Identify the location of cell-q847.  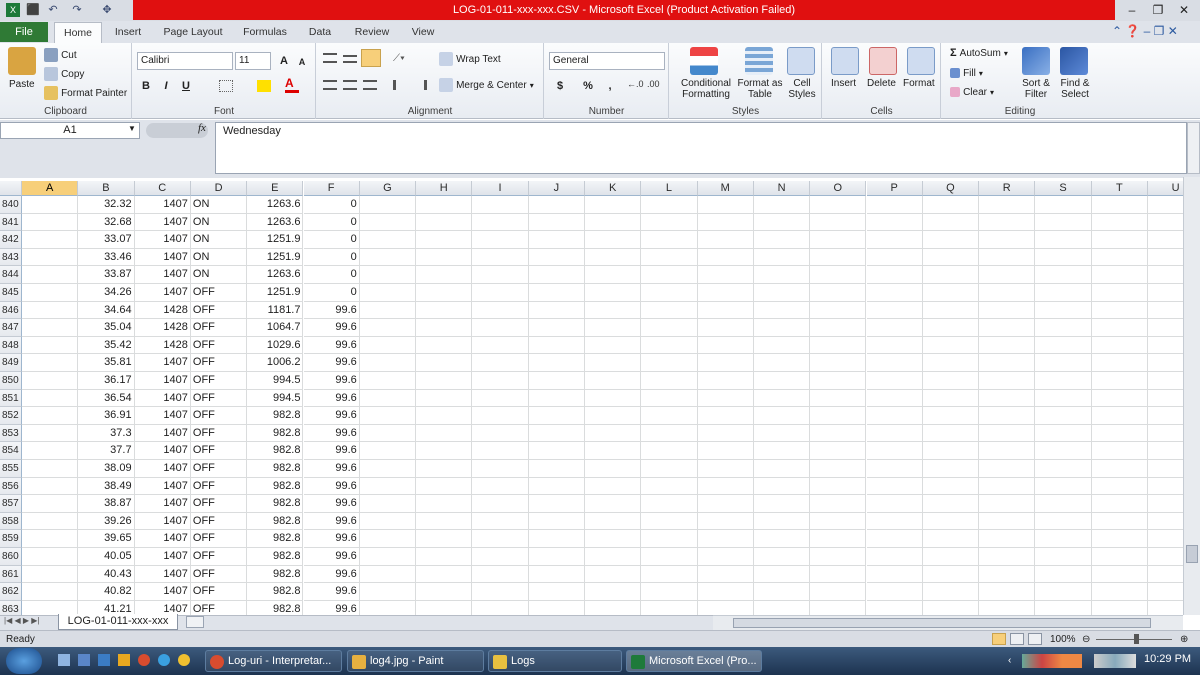
(951, 328).